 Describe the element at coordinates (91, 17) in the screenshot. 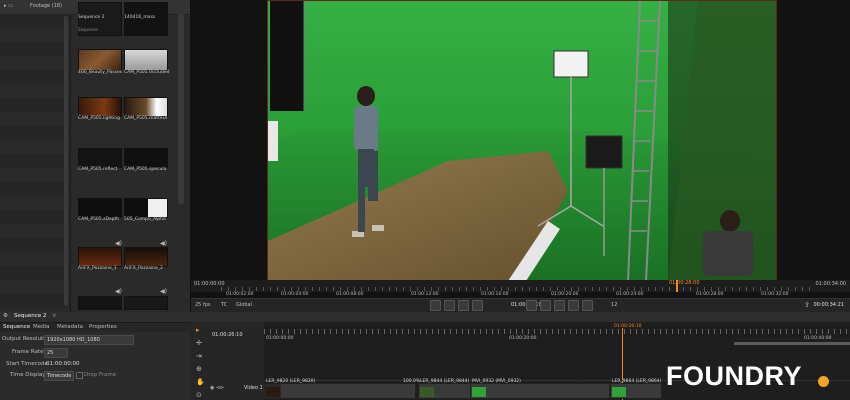

I see `thumbnail-label: Sequence 2` at that location.